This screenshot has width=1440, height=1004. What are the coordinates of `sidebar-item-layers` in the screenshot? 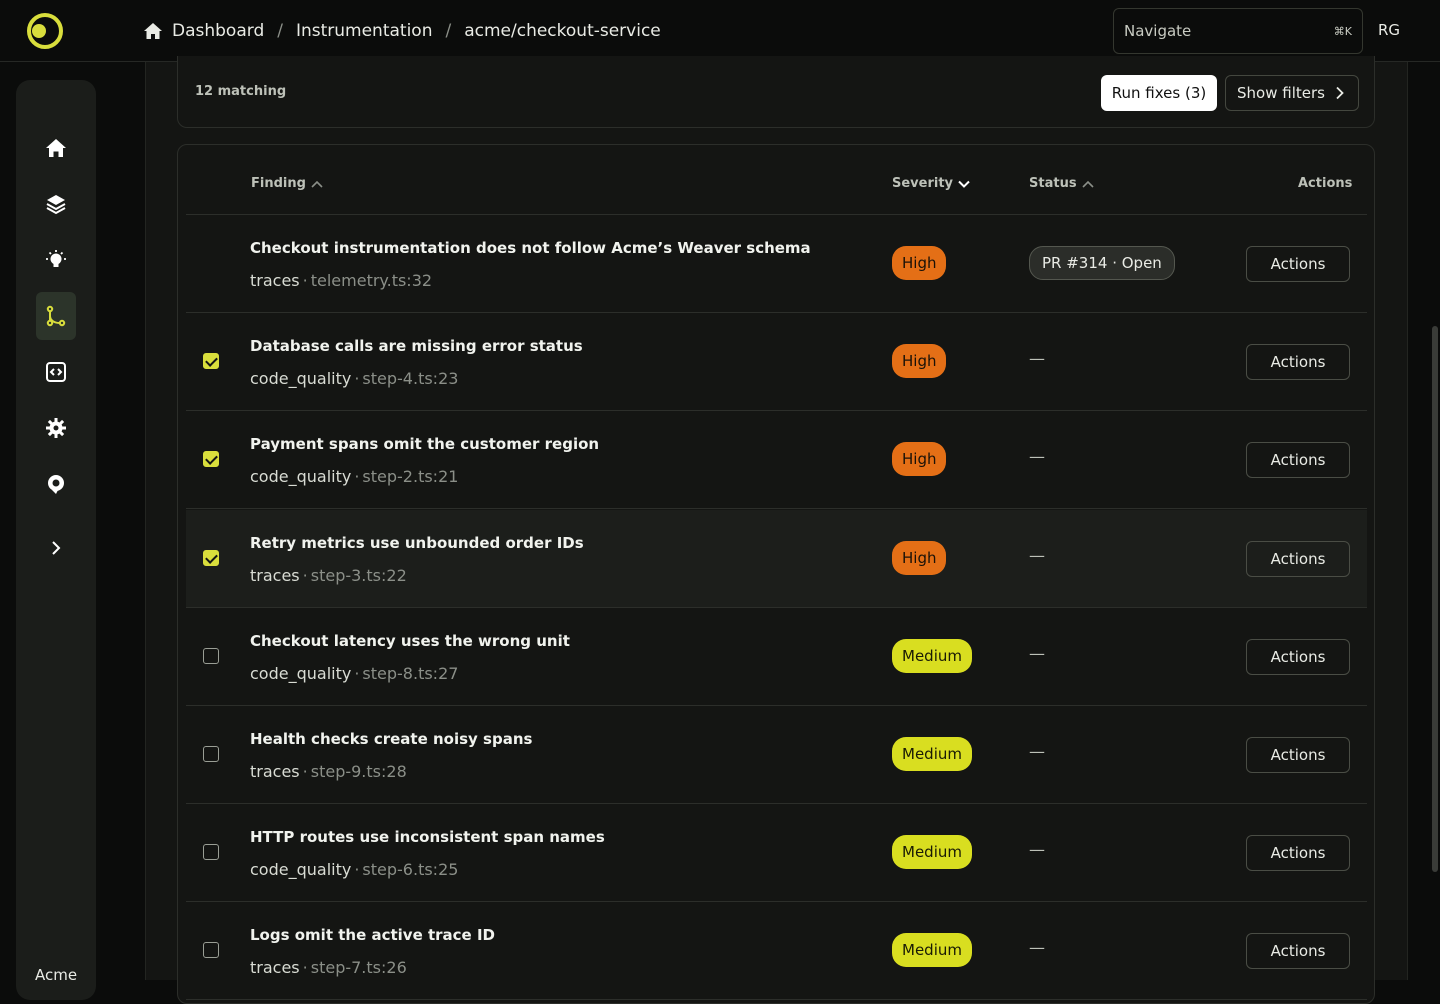 It's located at (56, 204).